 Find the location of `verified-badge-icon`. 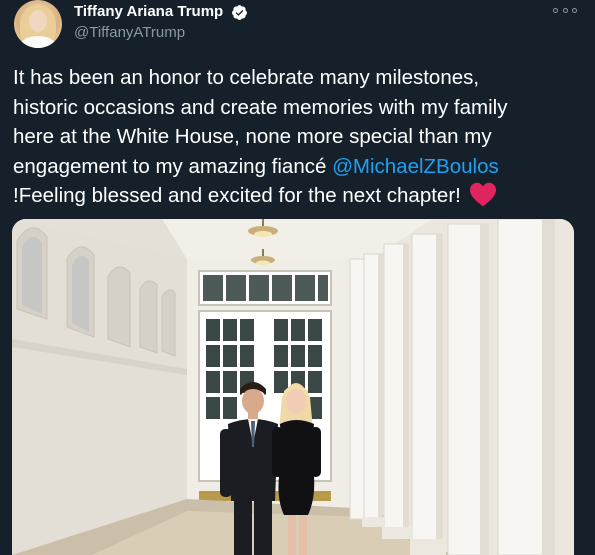

verified-badge-icon is located at coordinates (239, 12).